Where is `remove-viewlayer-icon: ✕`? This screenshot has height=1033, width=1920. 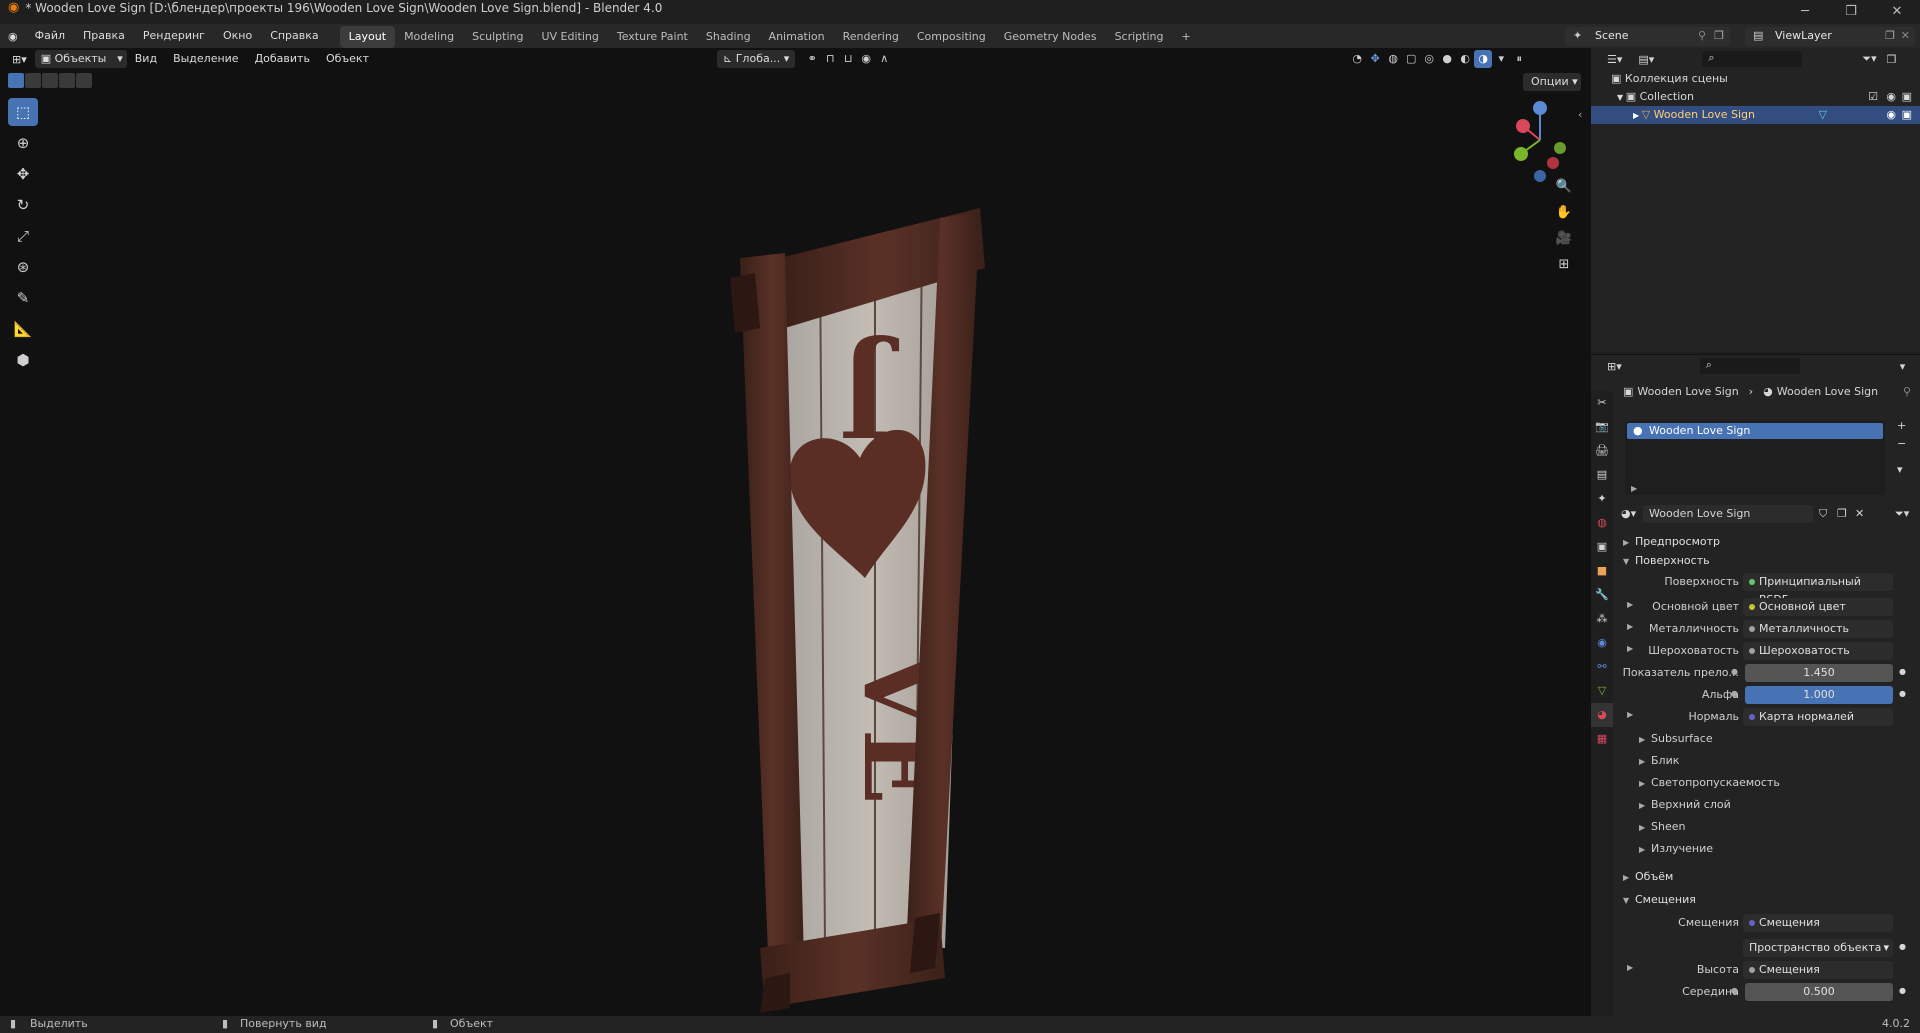 remove-viewlayer-icon: ✕ is located at coordinates (1905, 35).